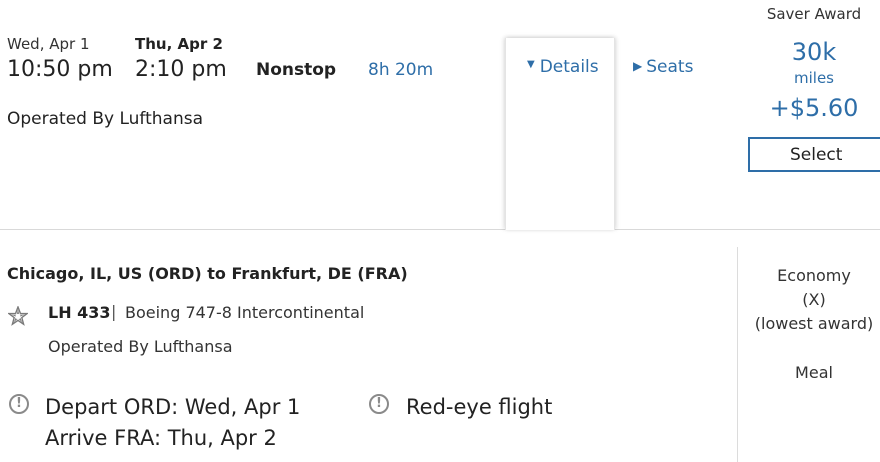 This screenshot has width=880, height=462. Describe the element at coordinates (181, 69) in the screenshot. I see `arrive-time: 2:10 pm` at that location.